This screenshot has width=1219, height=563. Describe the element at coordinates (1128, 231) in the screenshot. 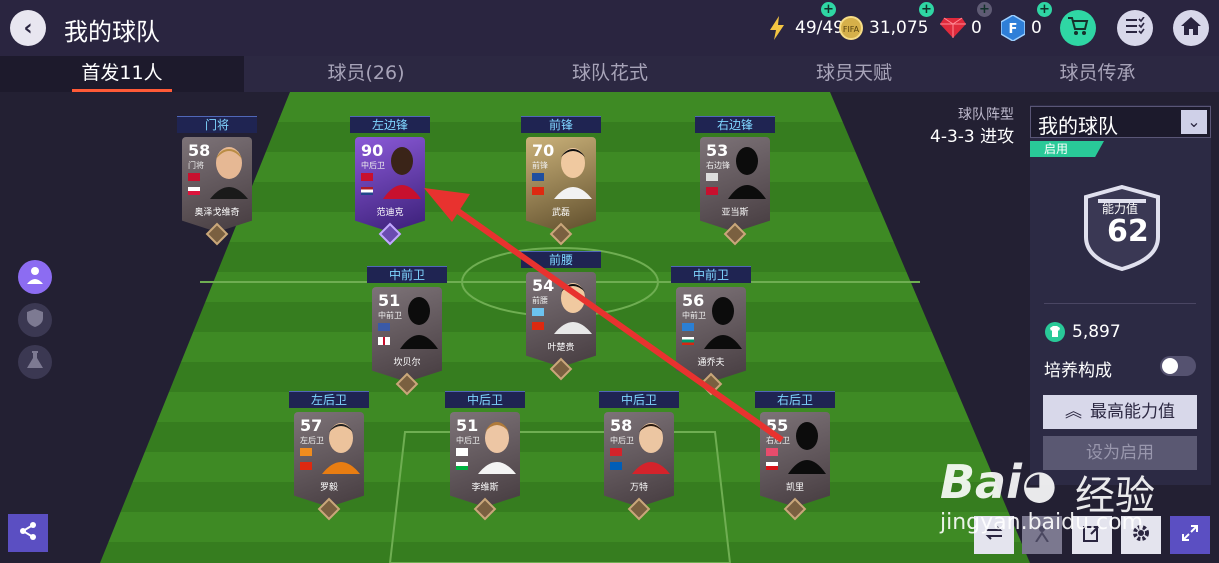

I see `ability-value: 62` at that location.